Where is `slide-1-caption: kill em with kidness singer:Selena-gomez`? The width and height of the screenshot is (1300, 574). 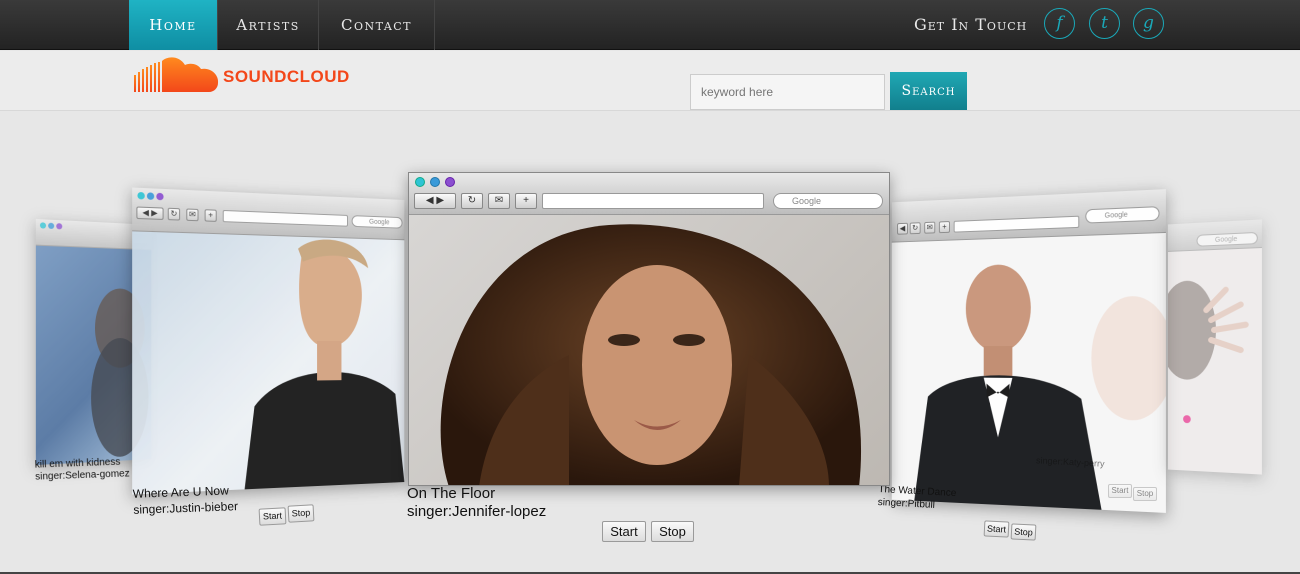
slide-1-caption: kill em with kidness singer:Selena-gomez is located at coordinates (82, 469).